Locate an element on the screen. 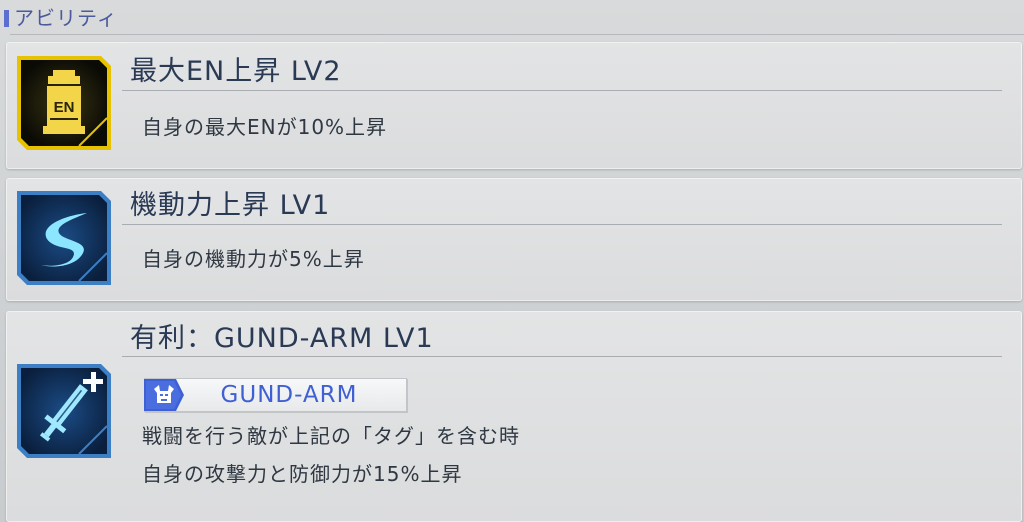 The width and height of the screenshot is (1024, 522). mobility-icon is located at coordinates (64, 238).